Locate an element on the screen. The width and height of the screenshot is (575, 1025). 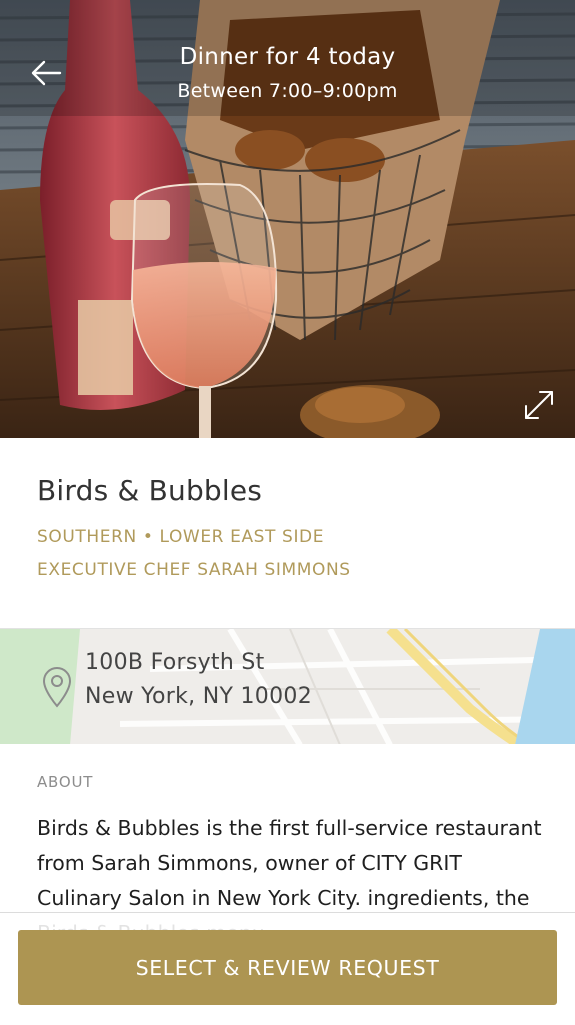
select-review-request-button: SELECT & REVIEW REQUEST is located at coordinates (287, 967).